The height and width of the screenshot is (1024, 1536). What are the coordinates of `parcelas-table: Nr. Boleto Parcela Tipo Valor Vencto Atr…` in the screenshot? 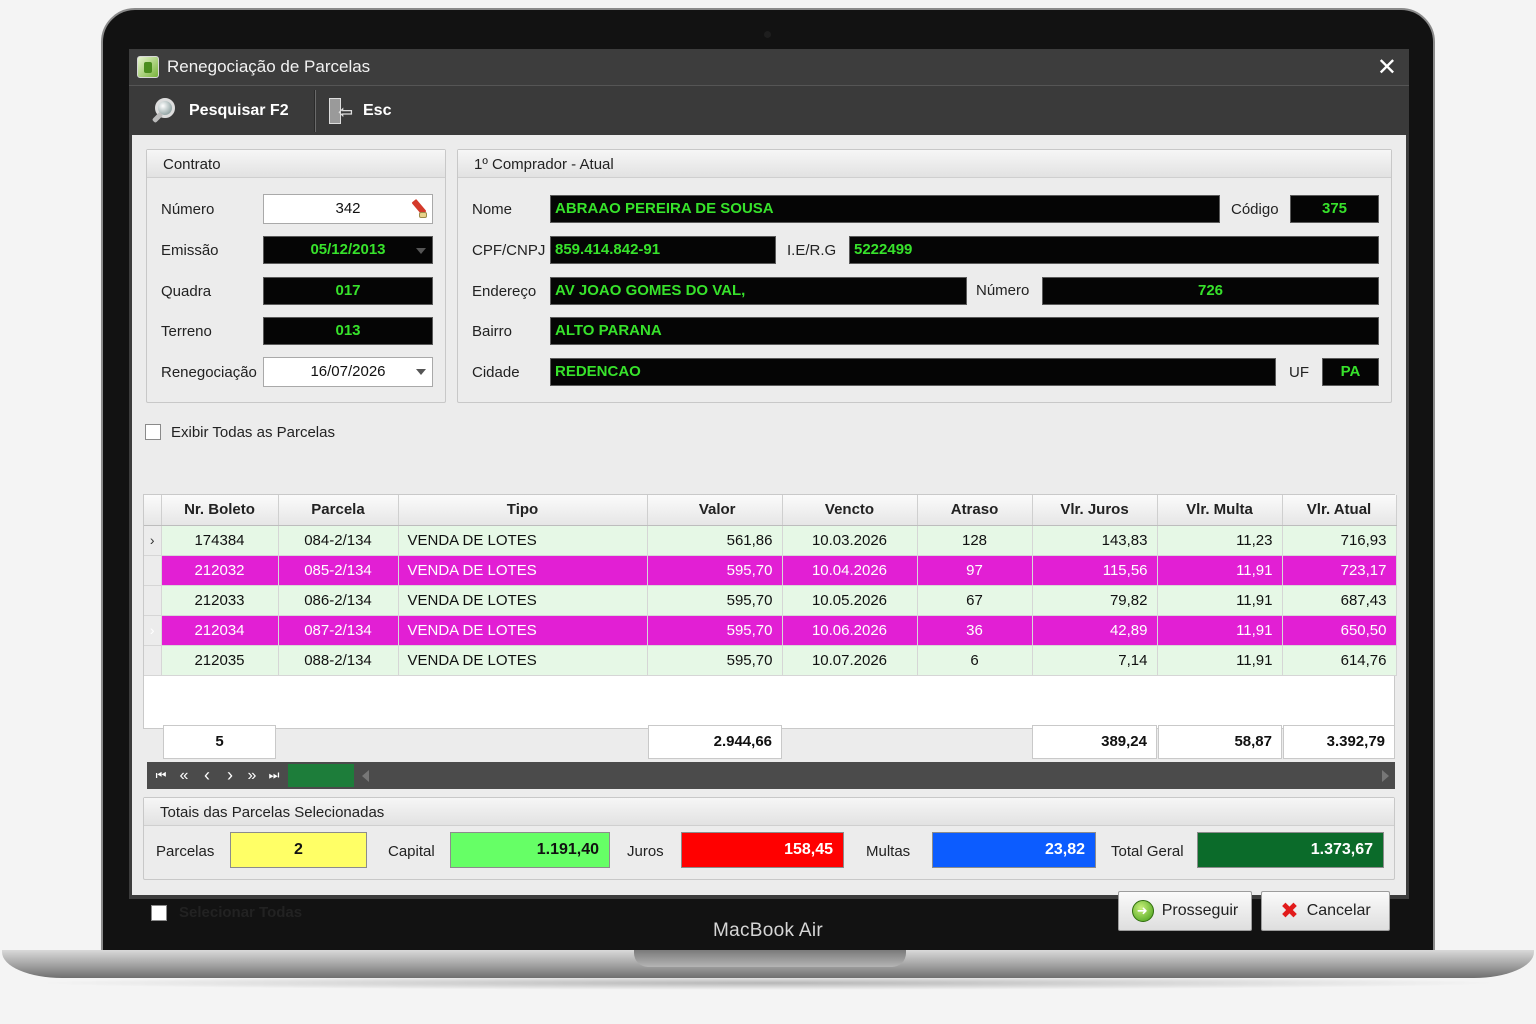 It's located at (770, 585).